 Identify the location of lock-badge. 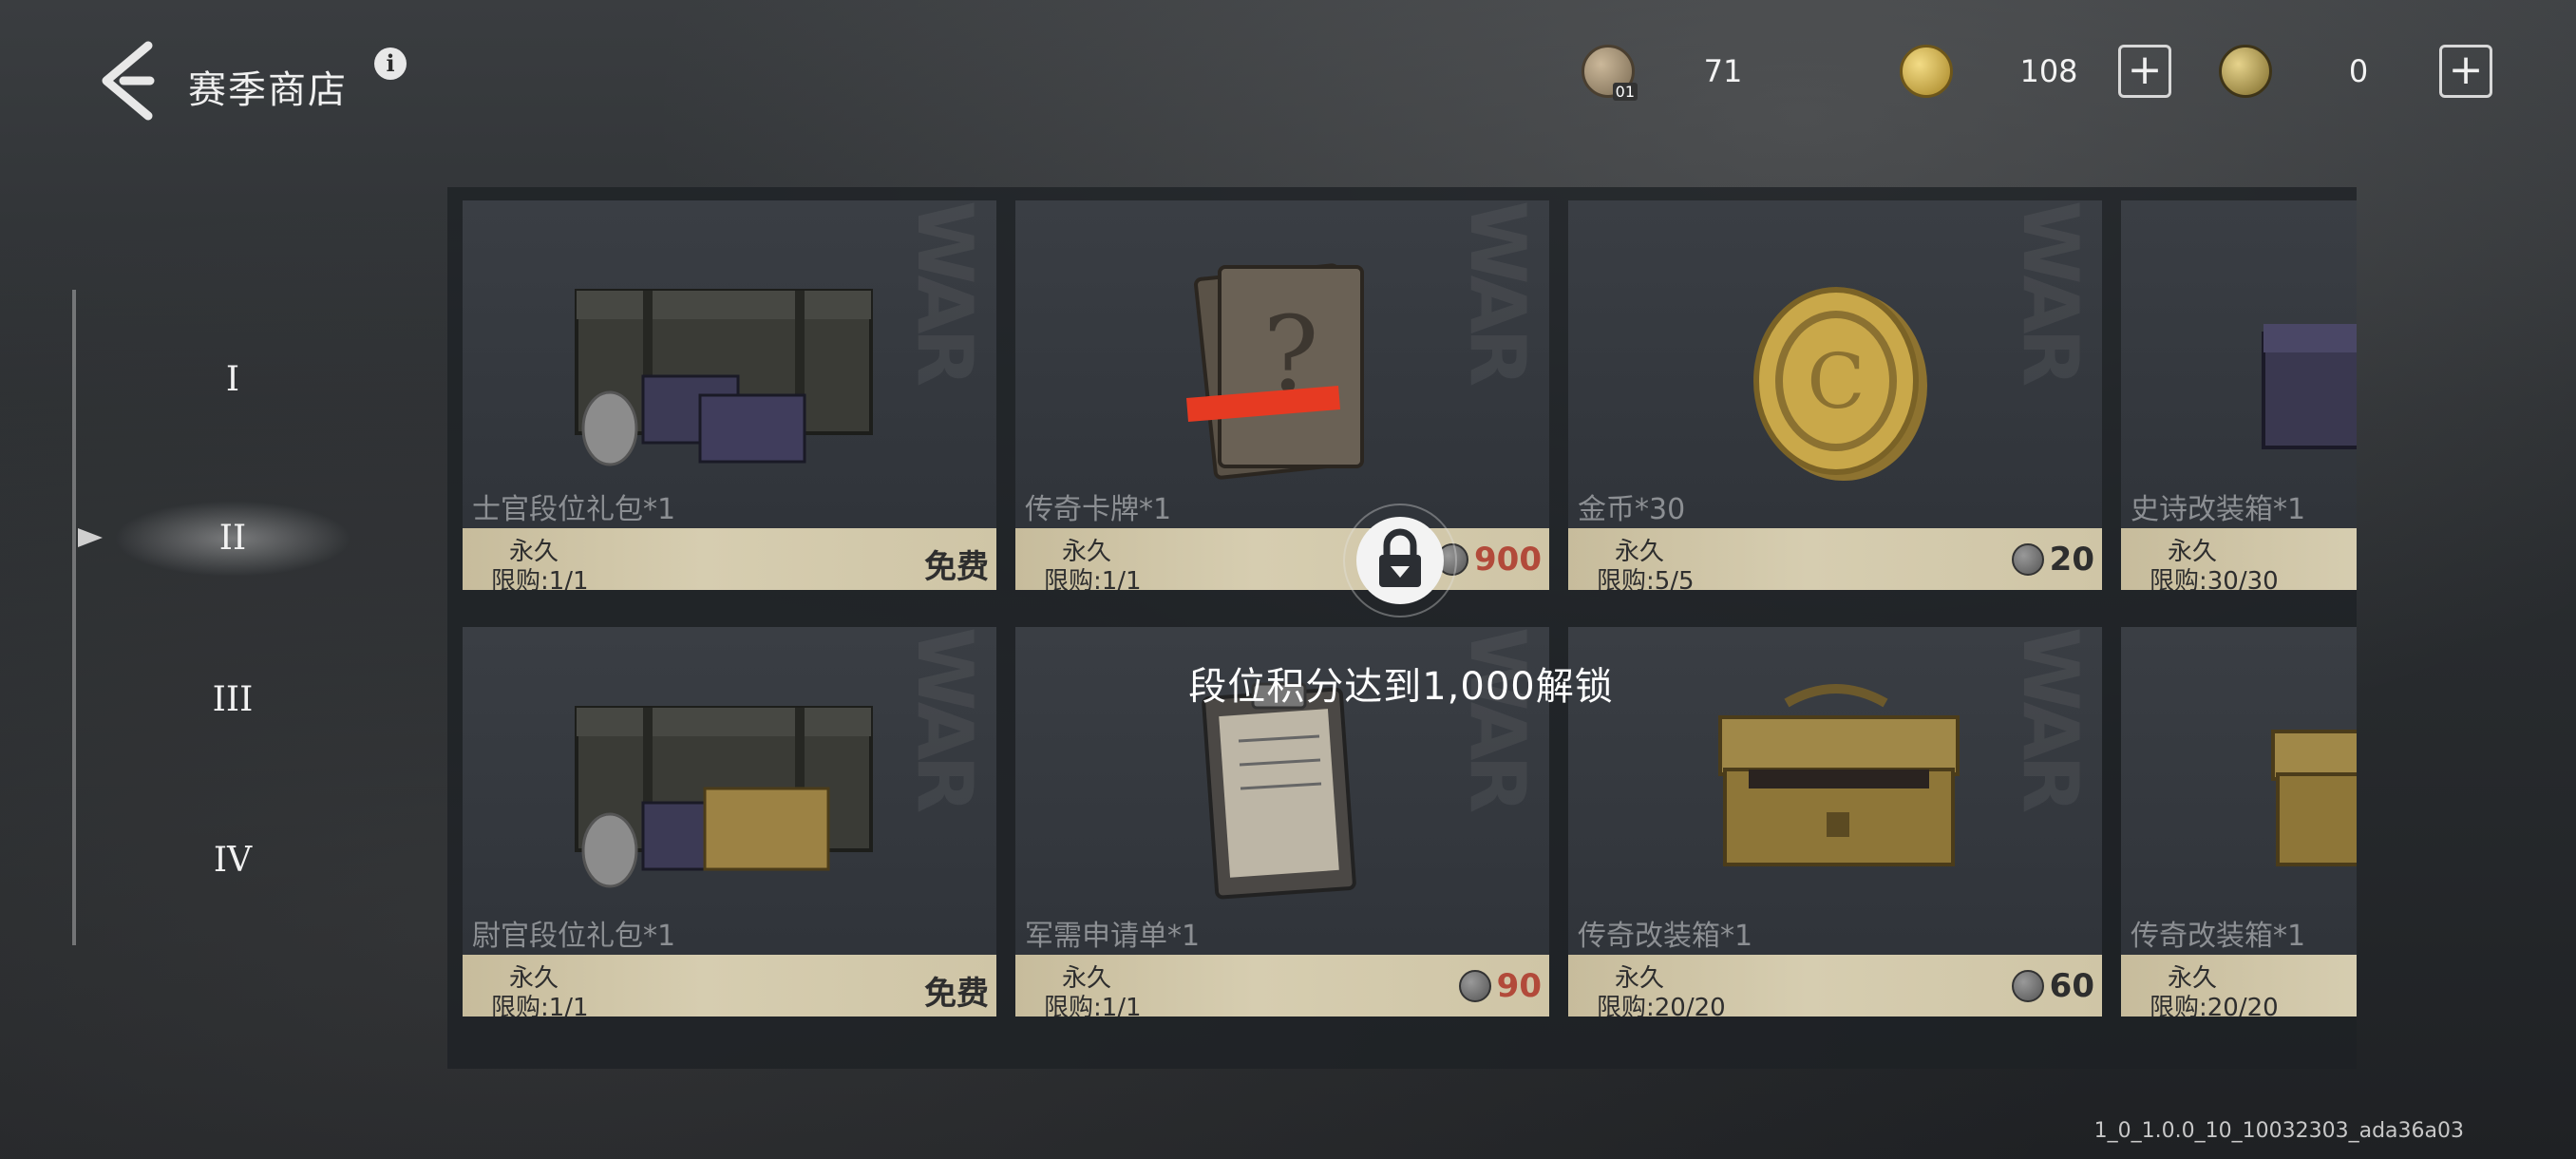
(1400, 561).